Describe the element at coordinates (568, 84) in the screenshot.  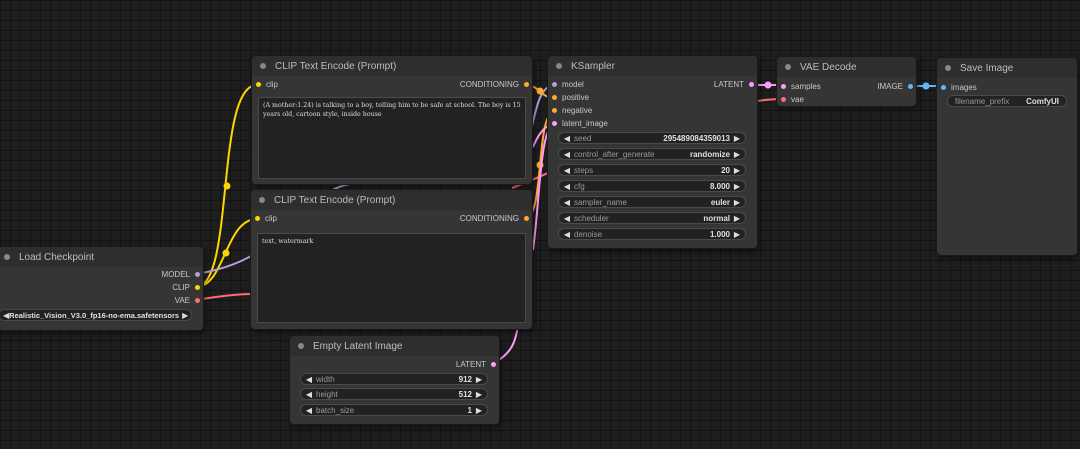
I see `input-slot-model: model` at that location.